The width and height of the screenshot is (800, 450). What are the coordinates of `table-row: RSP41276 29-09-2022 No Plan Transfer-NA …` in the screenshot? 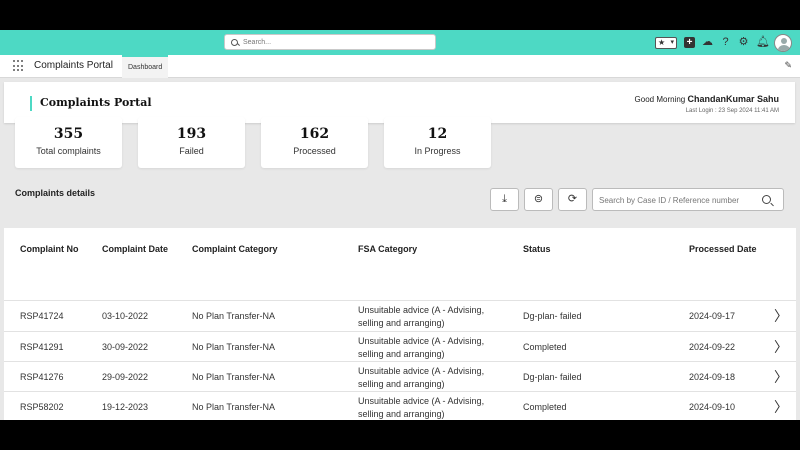 It's located at (400, 376).